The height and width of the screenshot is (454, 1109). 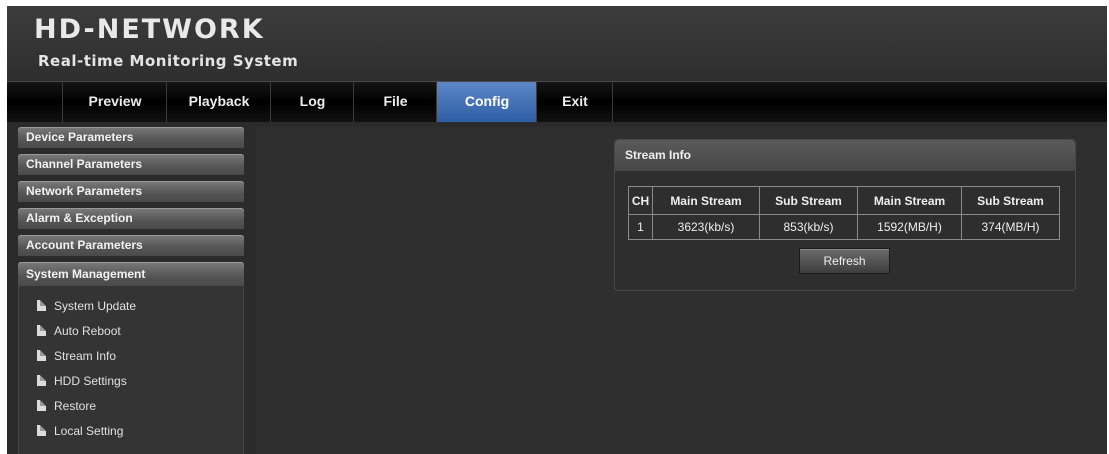 What do you see at coordinates (131, 191) in the screenshot?
I see `sidebar-network-parameters: Network Parameters` at bounding box center [131, 191].